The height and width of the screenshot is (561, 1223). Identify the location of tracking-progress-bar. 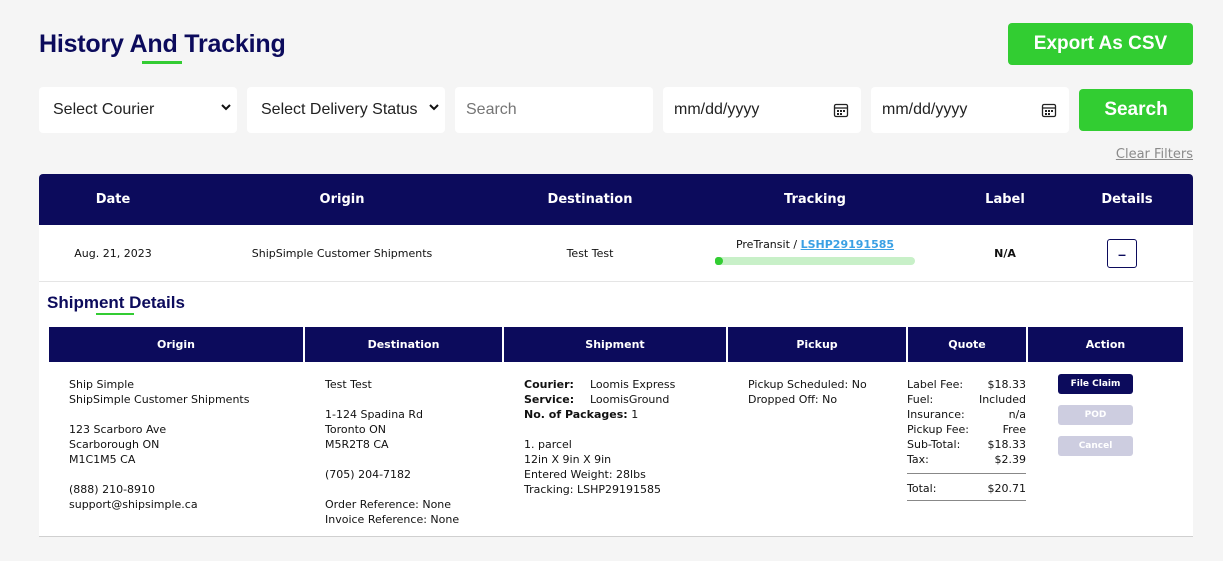
(815, 261).